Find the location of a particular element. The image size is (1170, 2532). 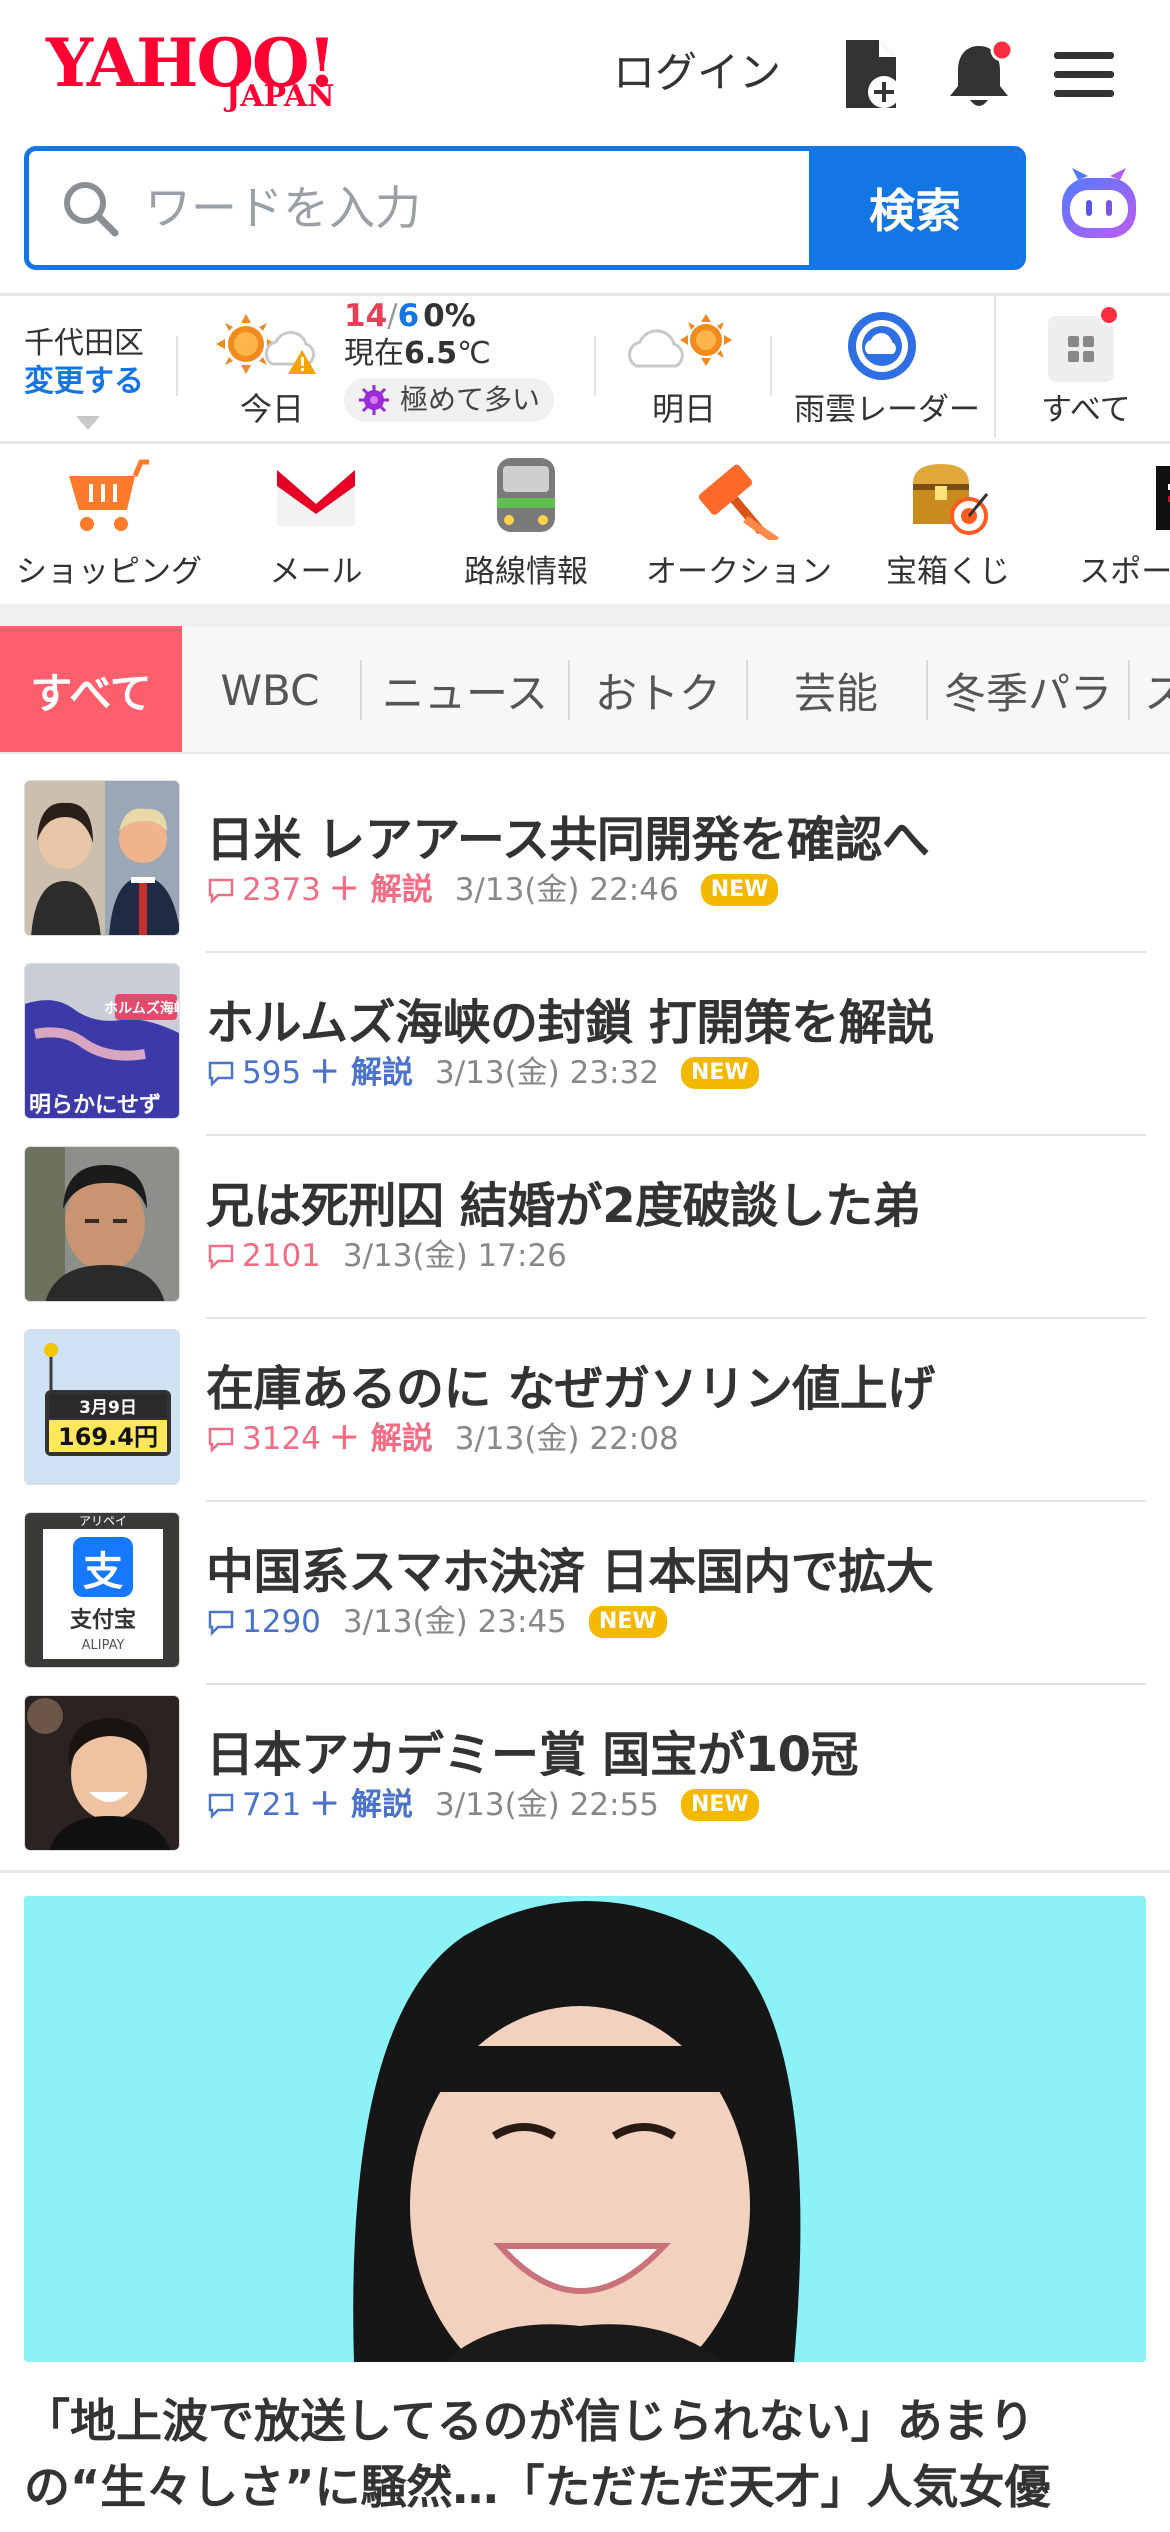

news-item: 兄は死刑囚 結婚が2度破談した弟 2101 3/13(金) 17:26 is located at coordinates (585, 1227).